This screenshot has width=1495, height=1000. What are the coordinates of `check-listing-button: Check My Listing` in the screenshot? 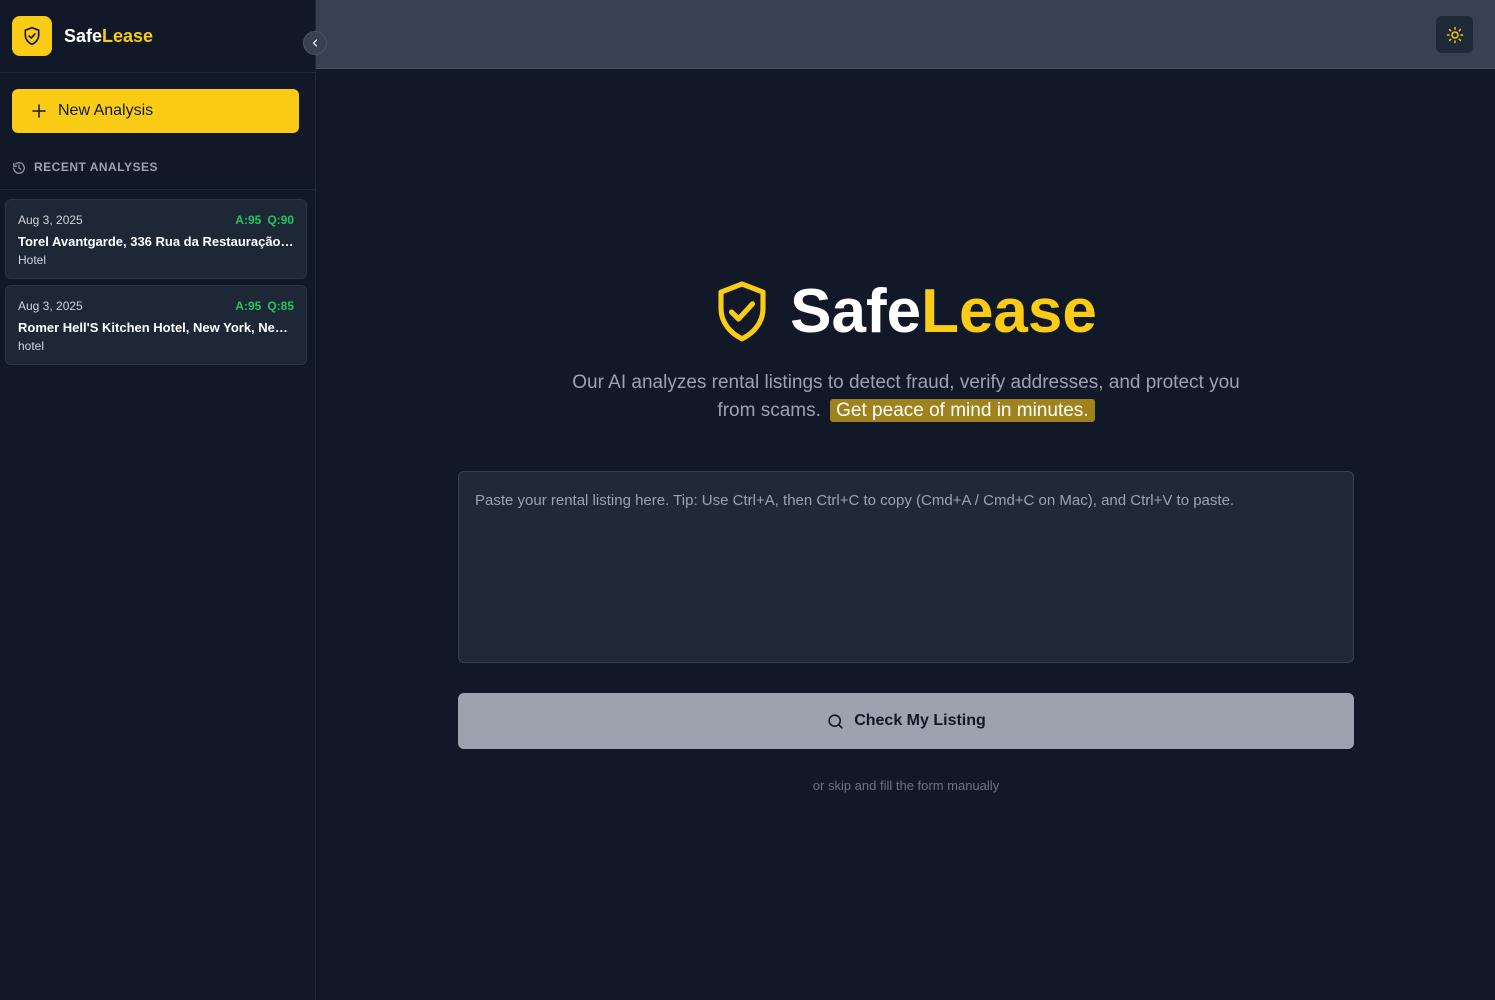 It's located at (906, 721).